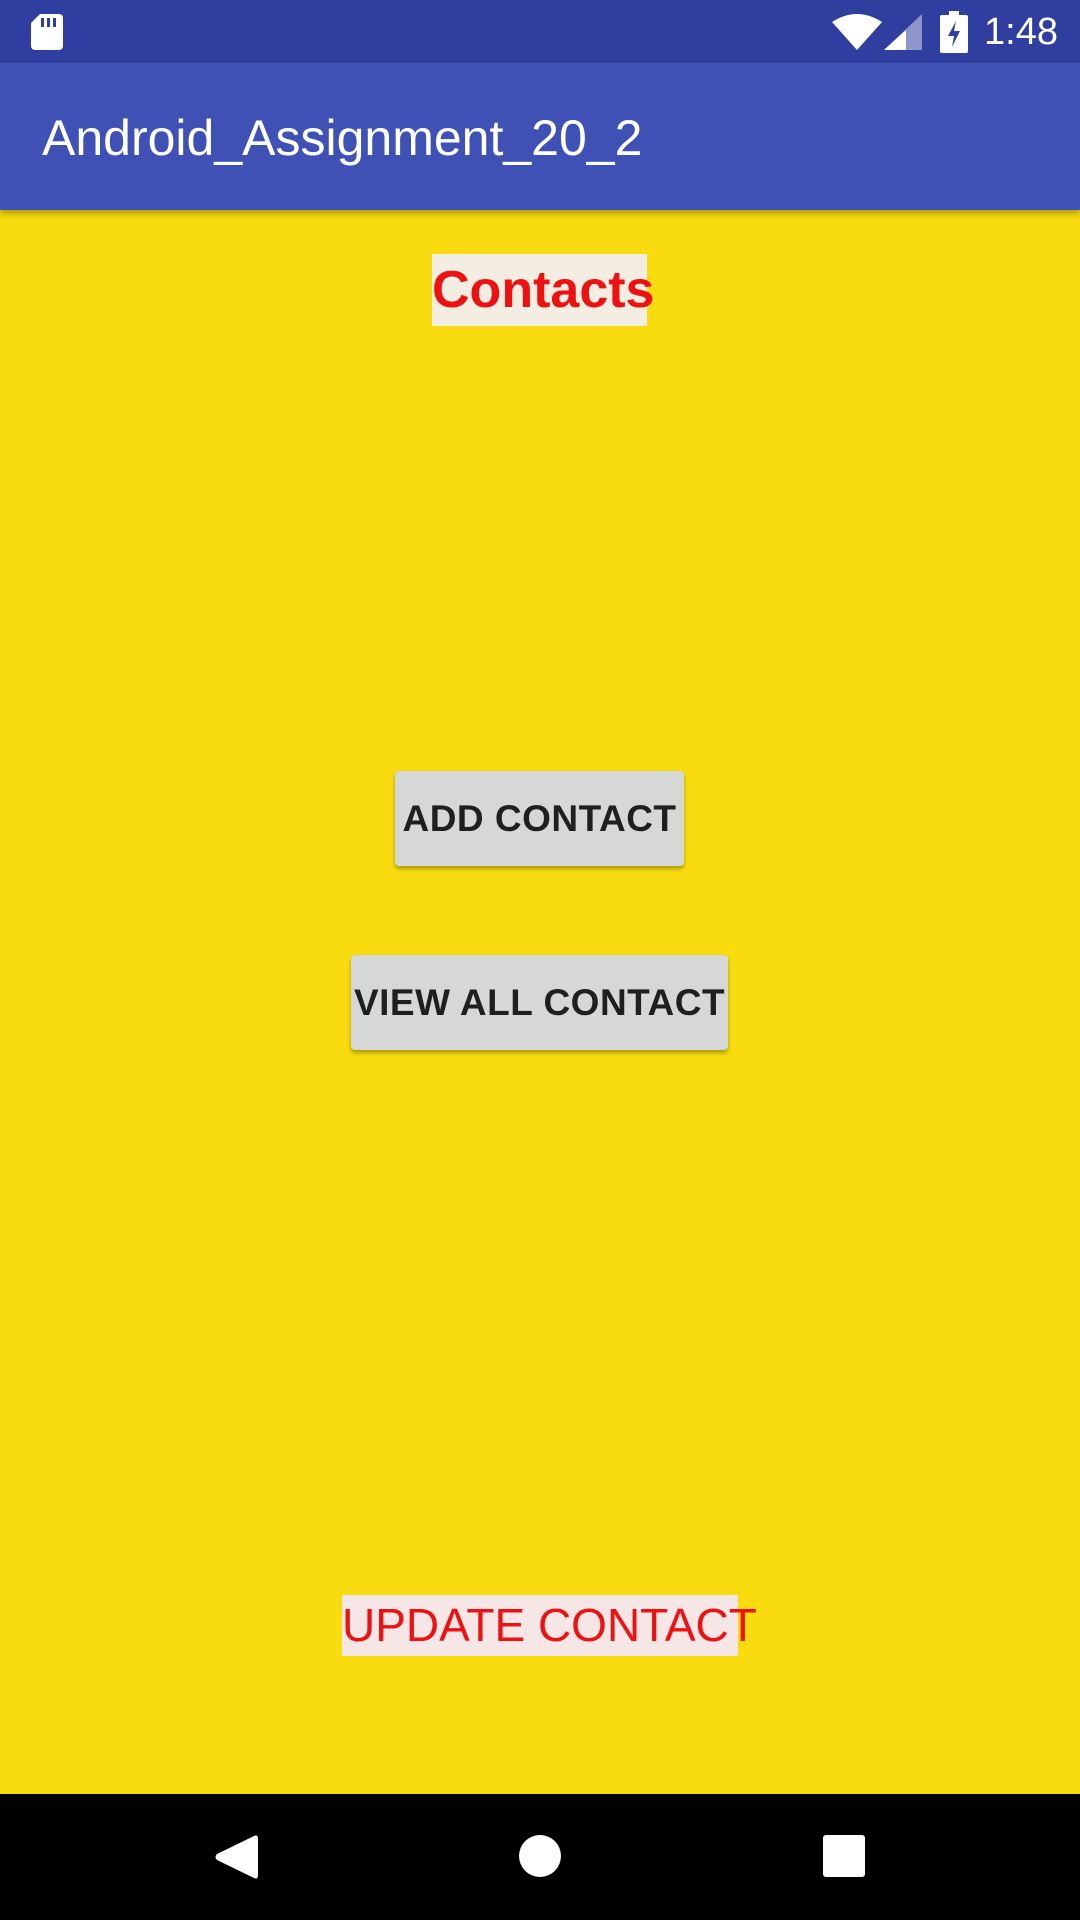 This screenshot has width=1080, height=1920. Describe the element at coordinates (342, 138) in the screenshot. I see `app-title: Android_Assignment_20_2` at that location.